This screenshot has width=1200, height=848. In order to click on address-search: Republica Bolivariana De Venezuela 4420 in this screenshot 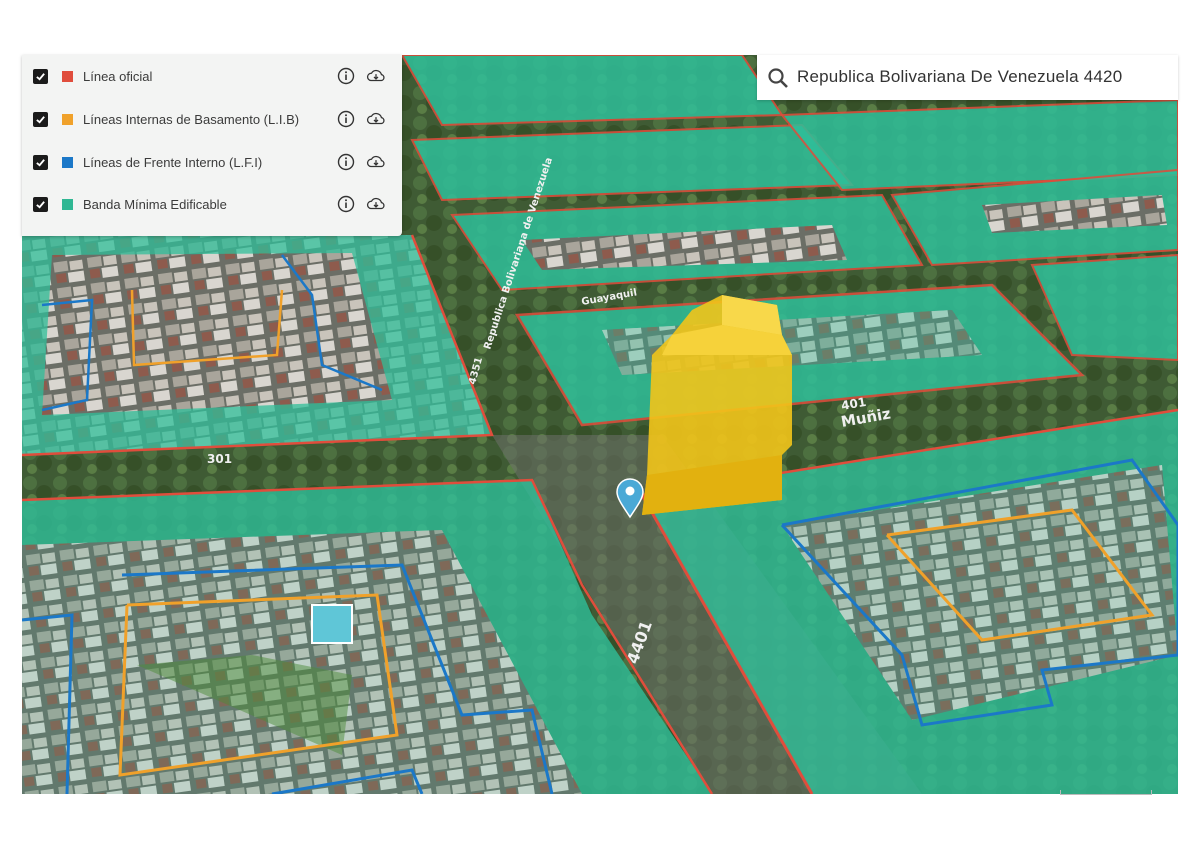, I will do `click(967, 77)`.